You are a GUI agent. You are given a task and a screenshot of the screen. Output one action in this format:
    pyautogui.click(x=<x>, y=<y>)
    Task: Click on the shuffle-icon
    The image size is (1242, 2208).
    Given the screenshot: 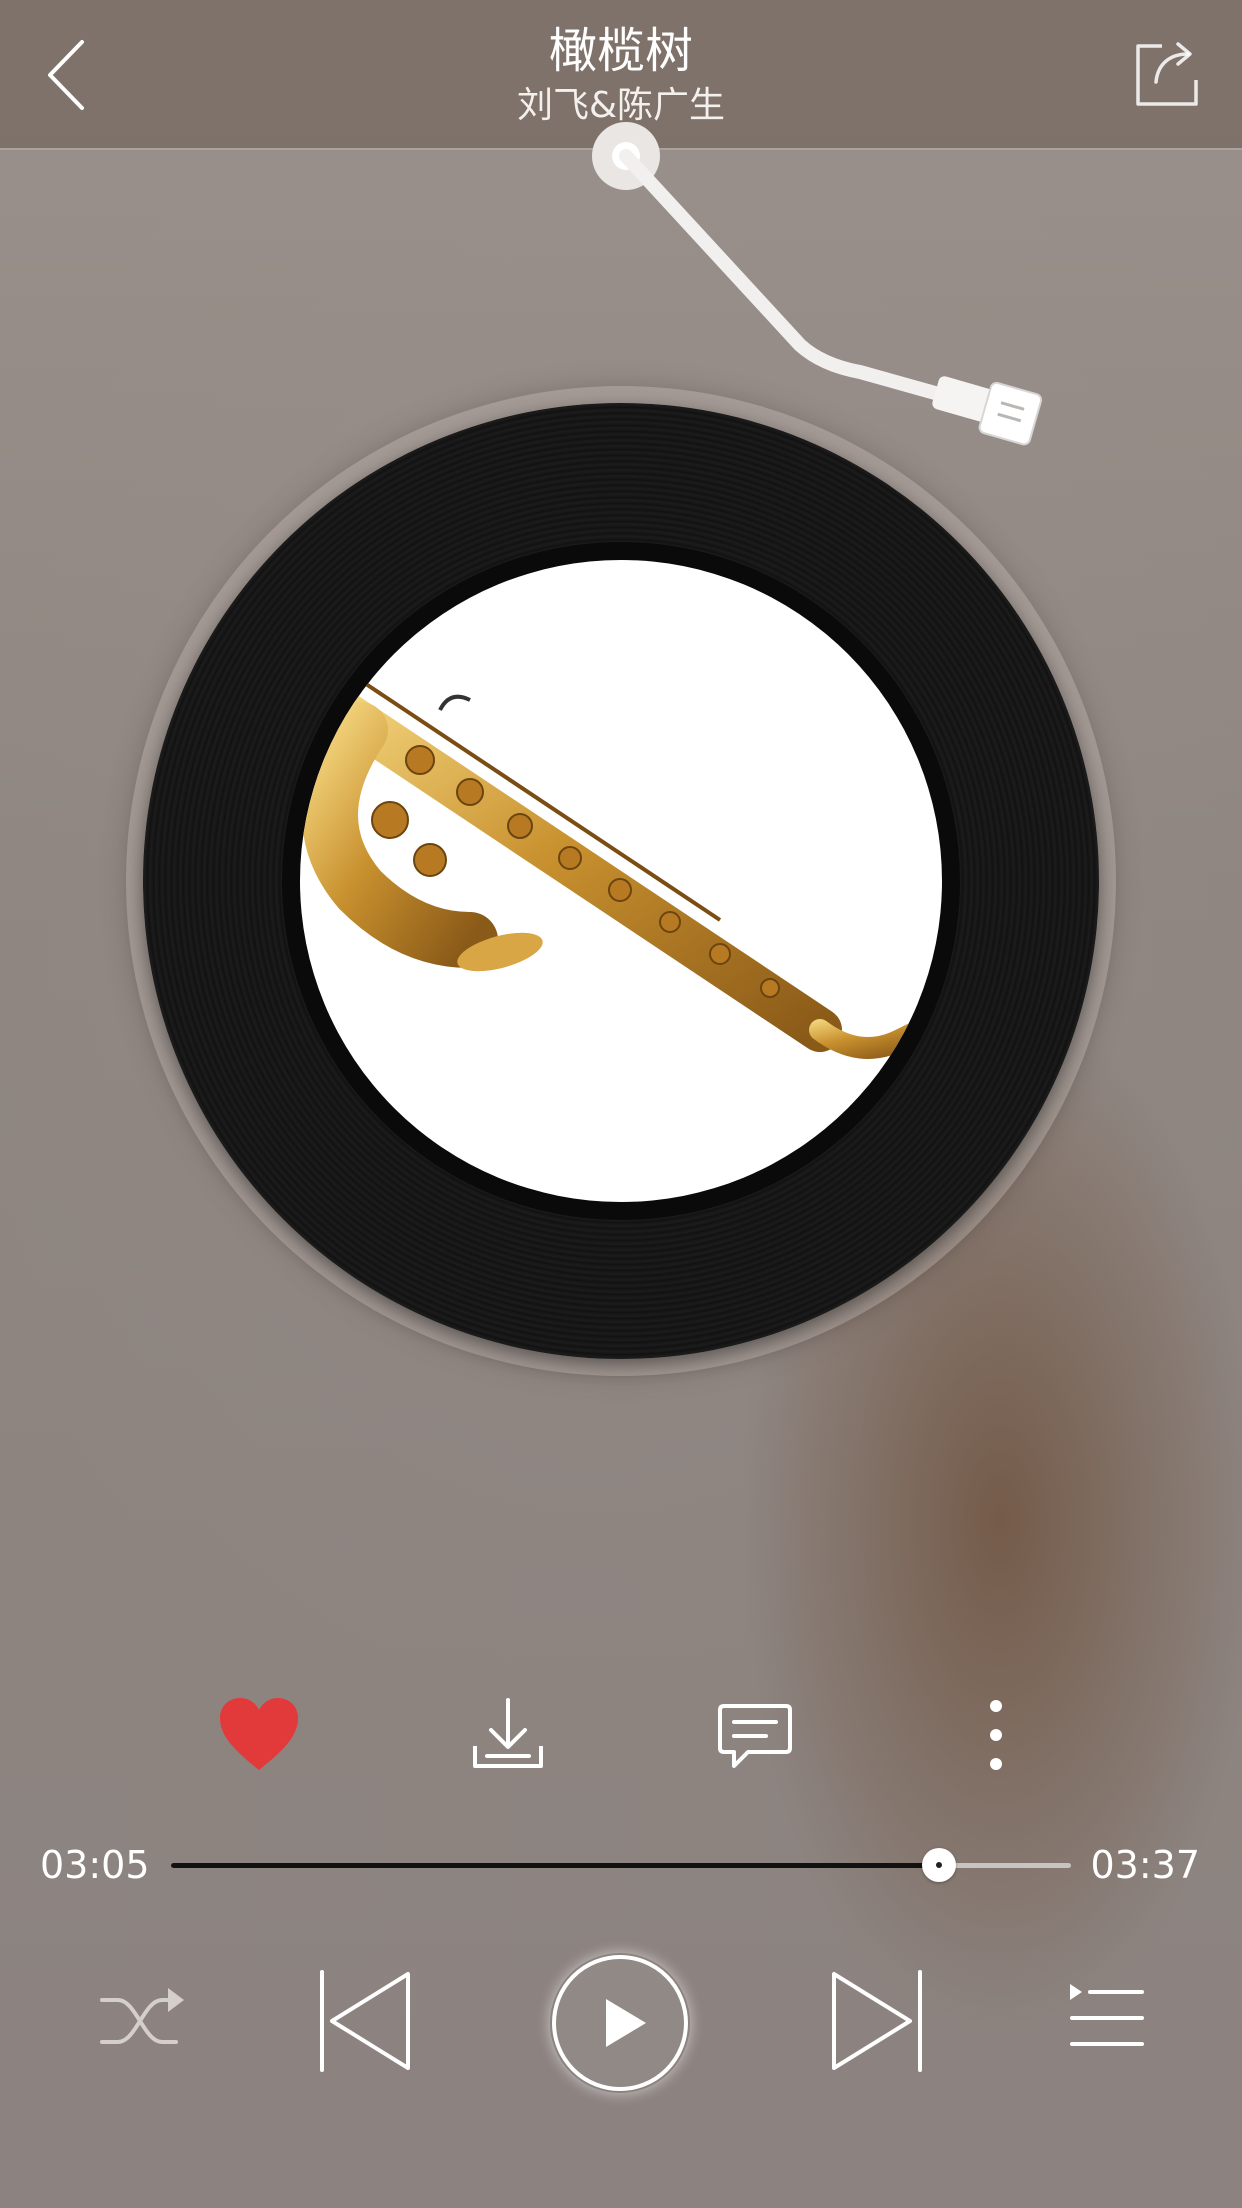 What is the action you would take?
    pyautogui.click(x=142, y=2016)
    